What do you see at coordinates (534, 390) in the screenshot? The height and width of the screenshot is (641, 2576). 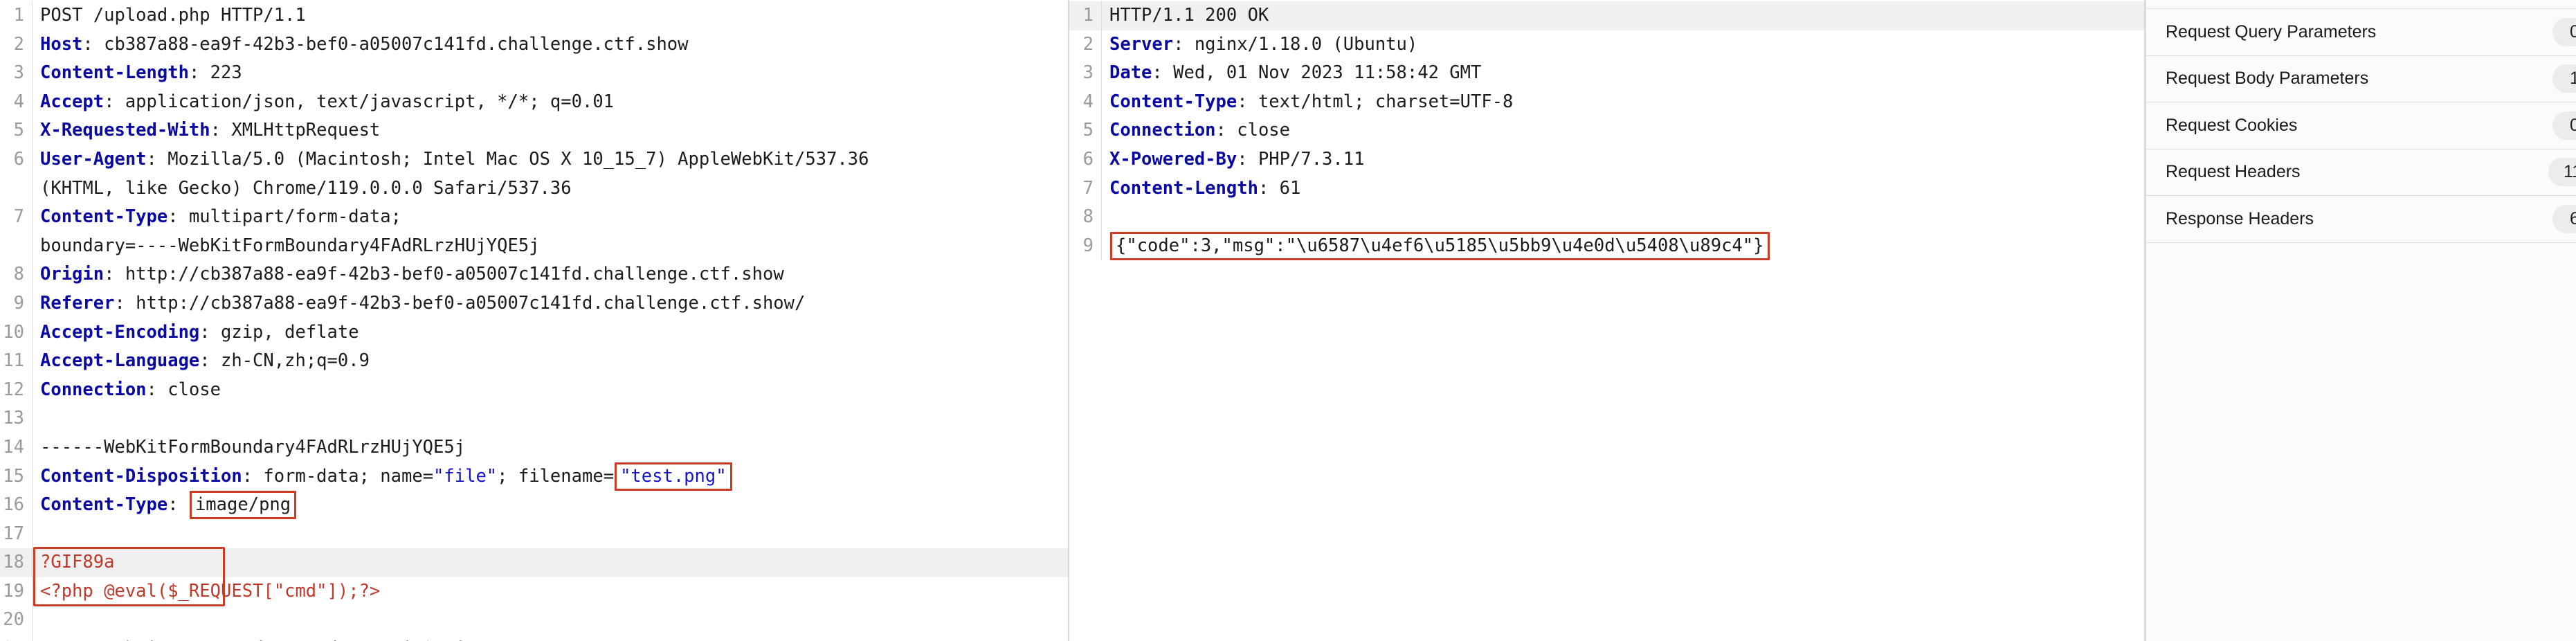 I see `code-line: 12 Connection: close` at bounding box center [534, 390].